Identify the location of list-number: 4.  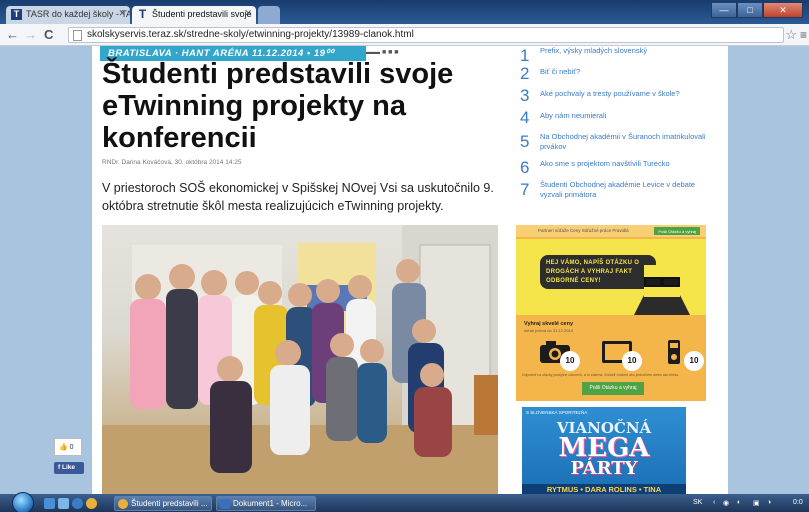
(525, 117).